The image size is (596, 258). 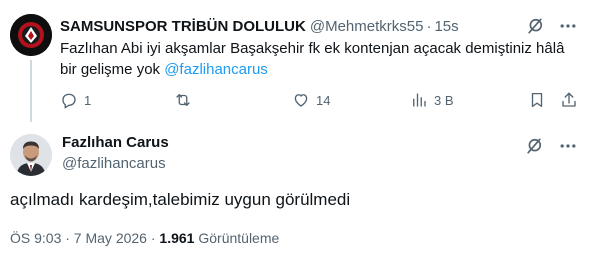 I want to click on thread-line, so click(x=31, y=91).